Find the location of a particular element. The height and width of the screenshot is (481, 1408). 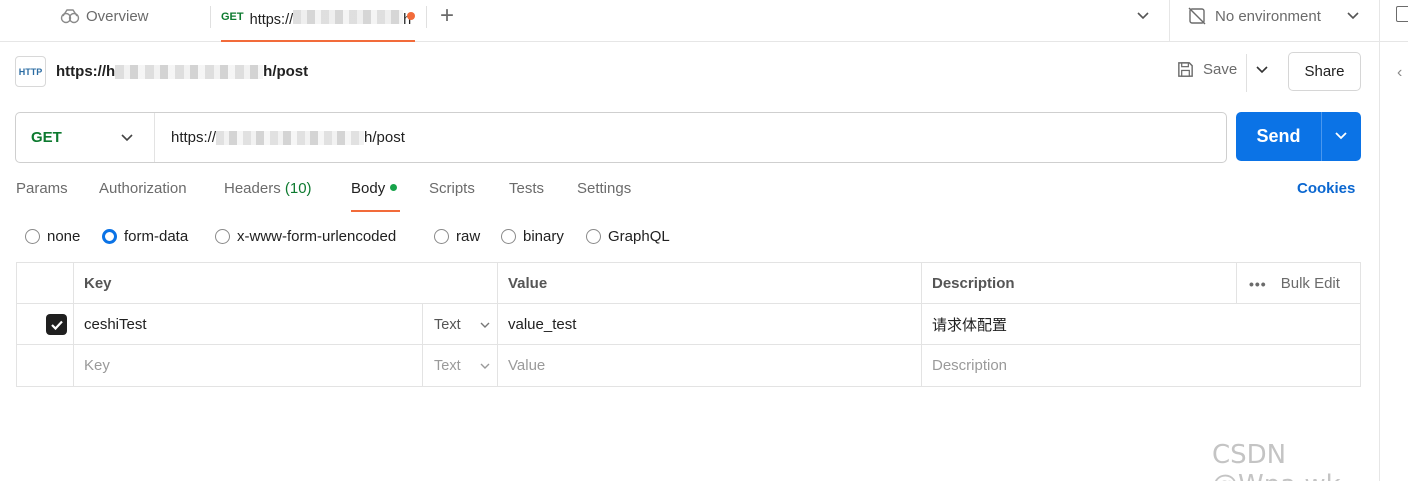

save-button: Save is located at coordinates (1206, 69).